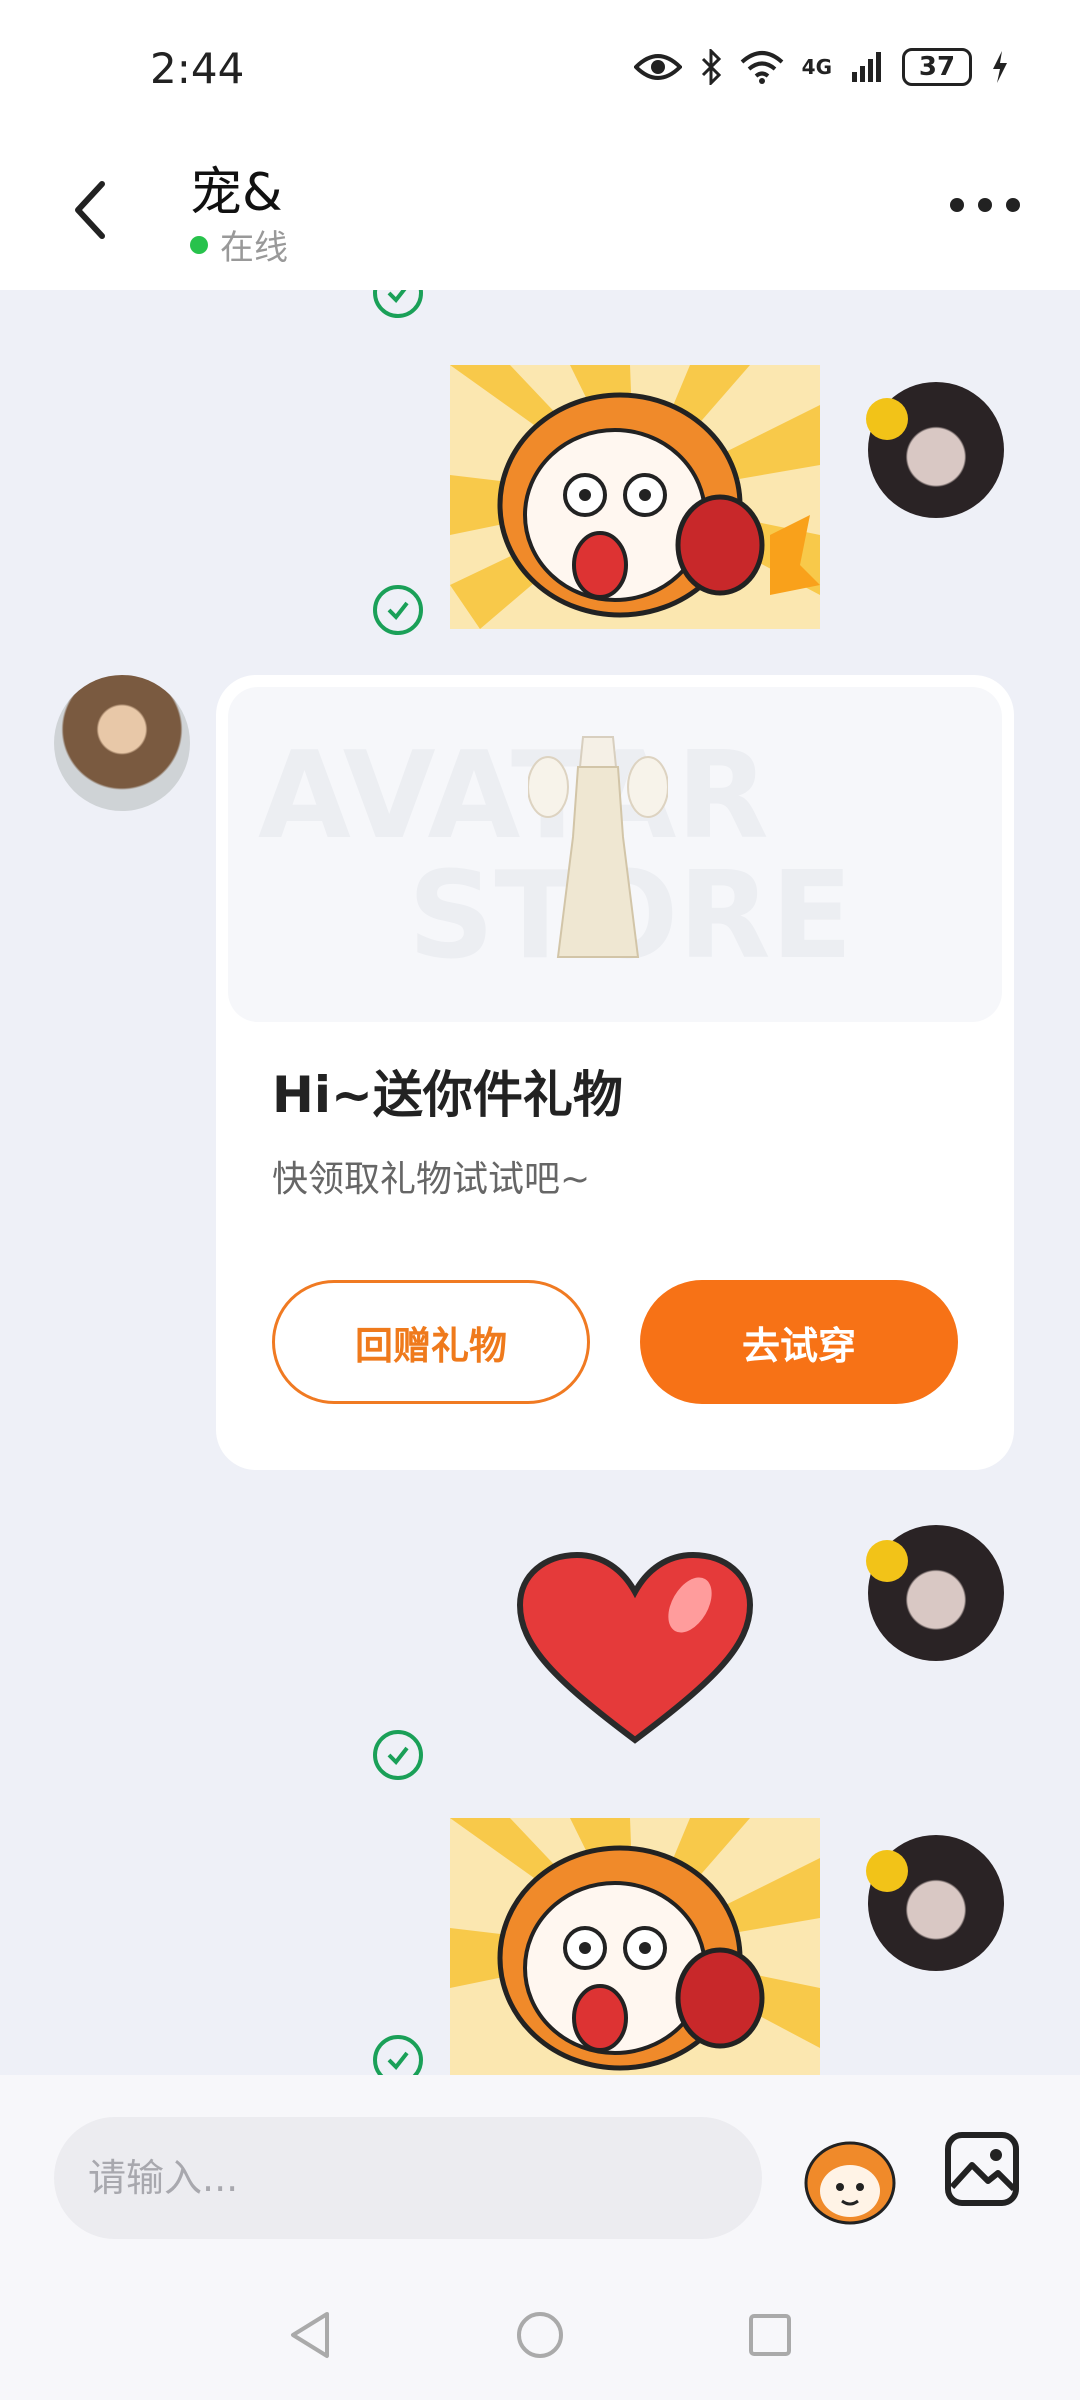 The image size is (1080, 2400). I want to click on back-button, so click(90, 210).